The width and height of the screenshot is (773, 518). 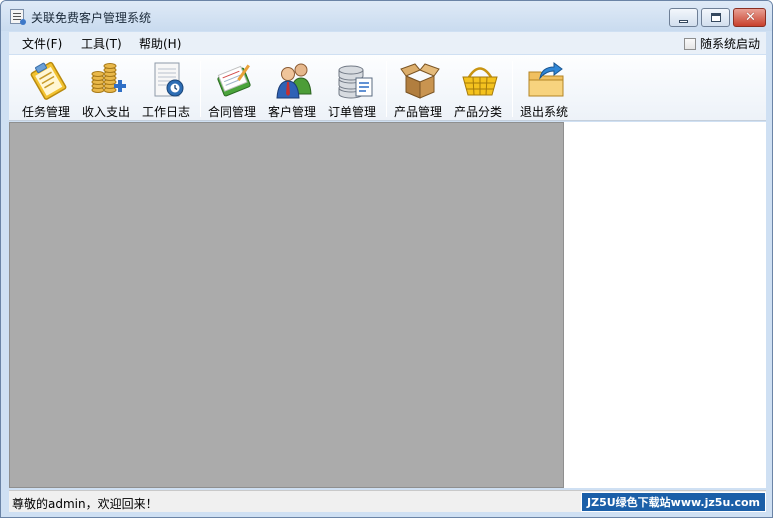 I want to click on tool-label: 客户管理, so click(x=291, y=112).